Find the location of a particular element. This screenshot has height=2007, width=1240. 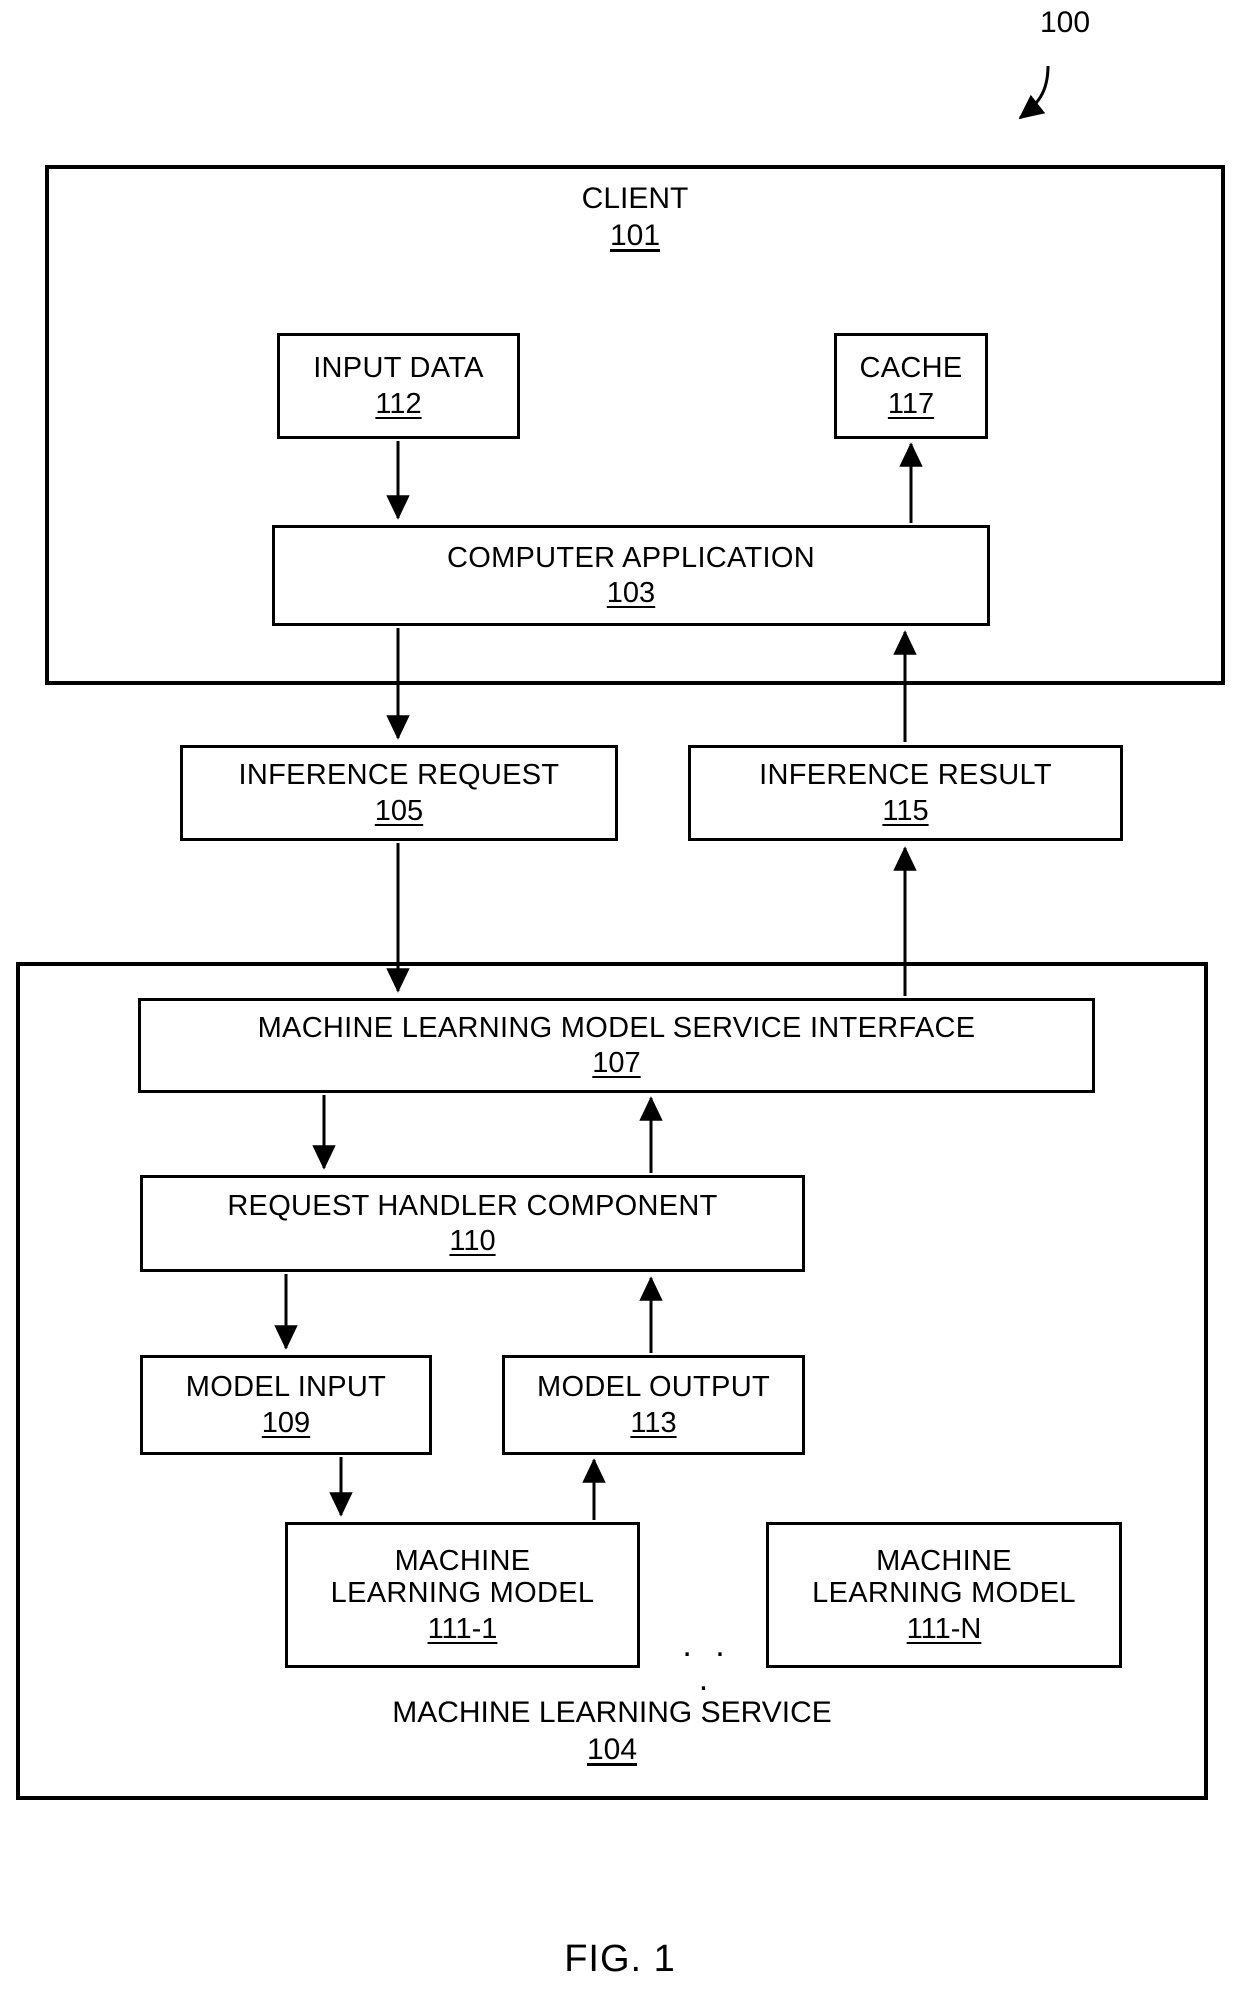

cache-title: CACHE is located at coordinates (911, 368).